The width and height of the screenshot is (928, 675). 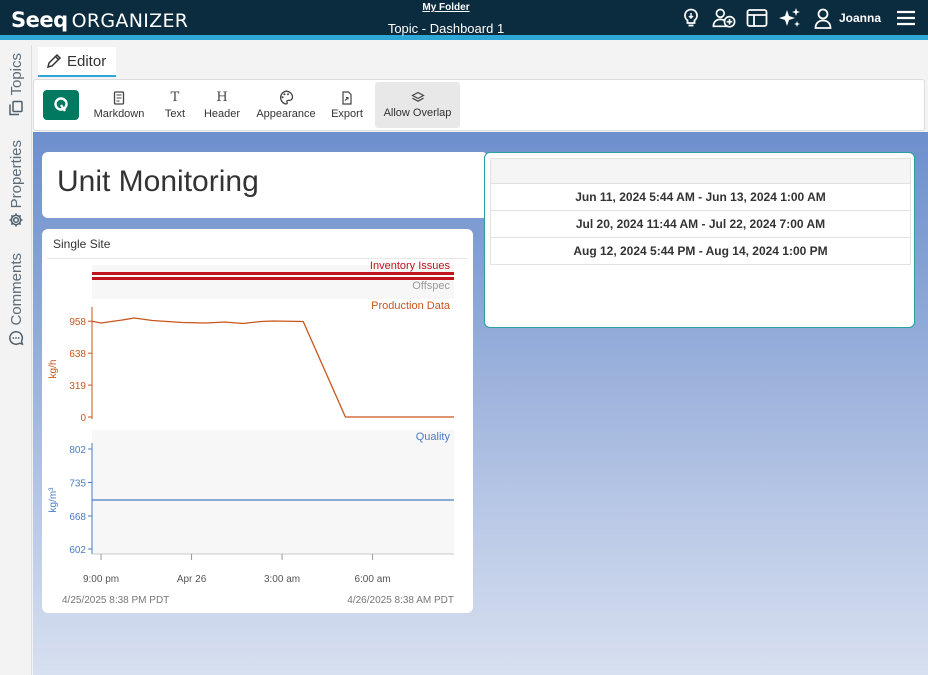 I want to click on chart-end-time: 4/26/2025 8:38 AM PDT, so click(x=400, y=600).